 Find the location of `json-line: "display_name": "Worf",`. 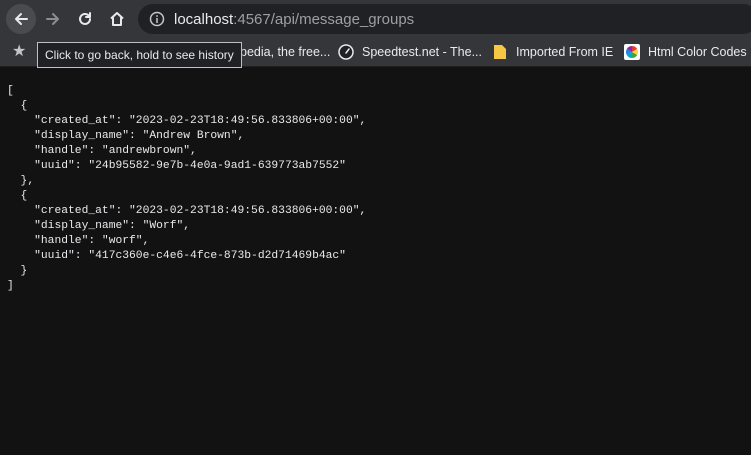

json-line: "display_name": "Worf", is located at coordinates (99, 226).